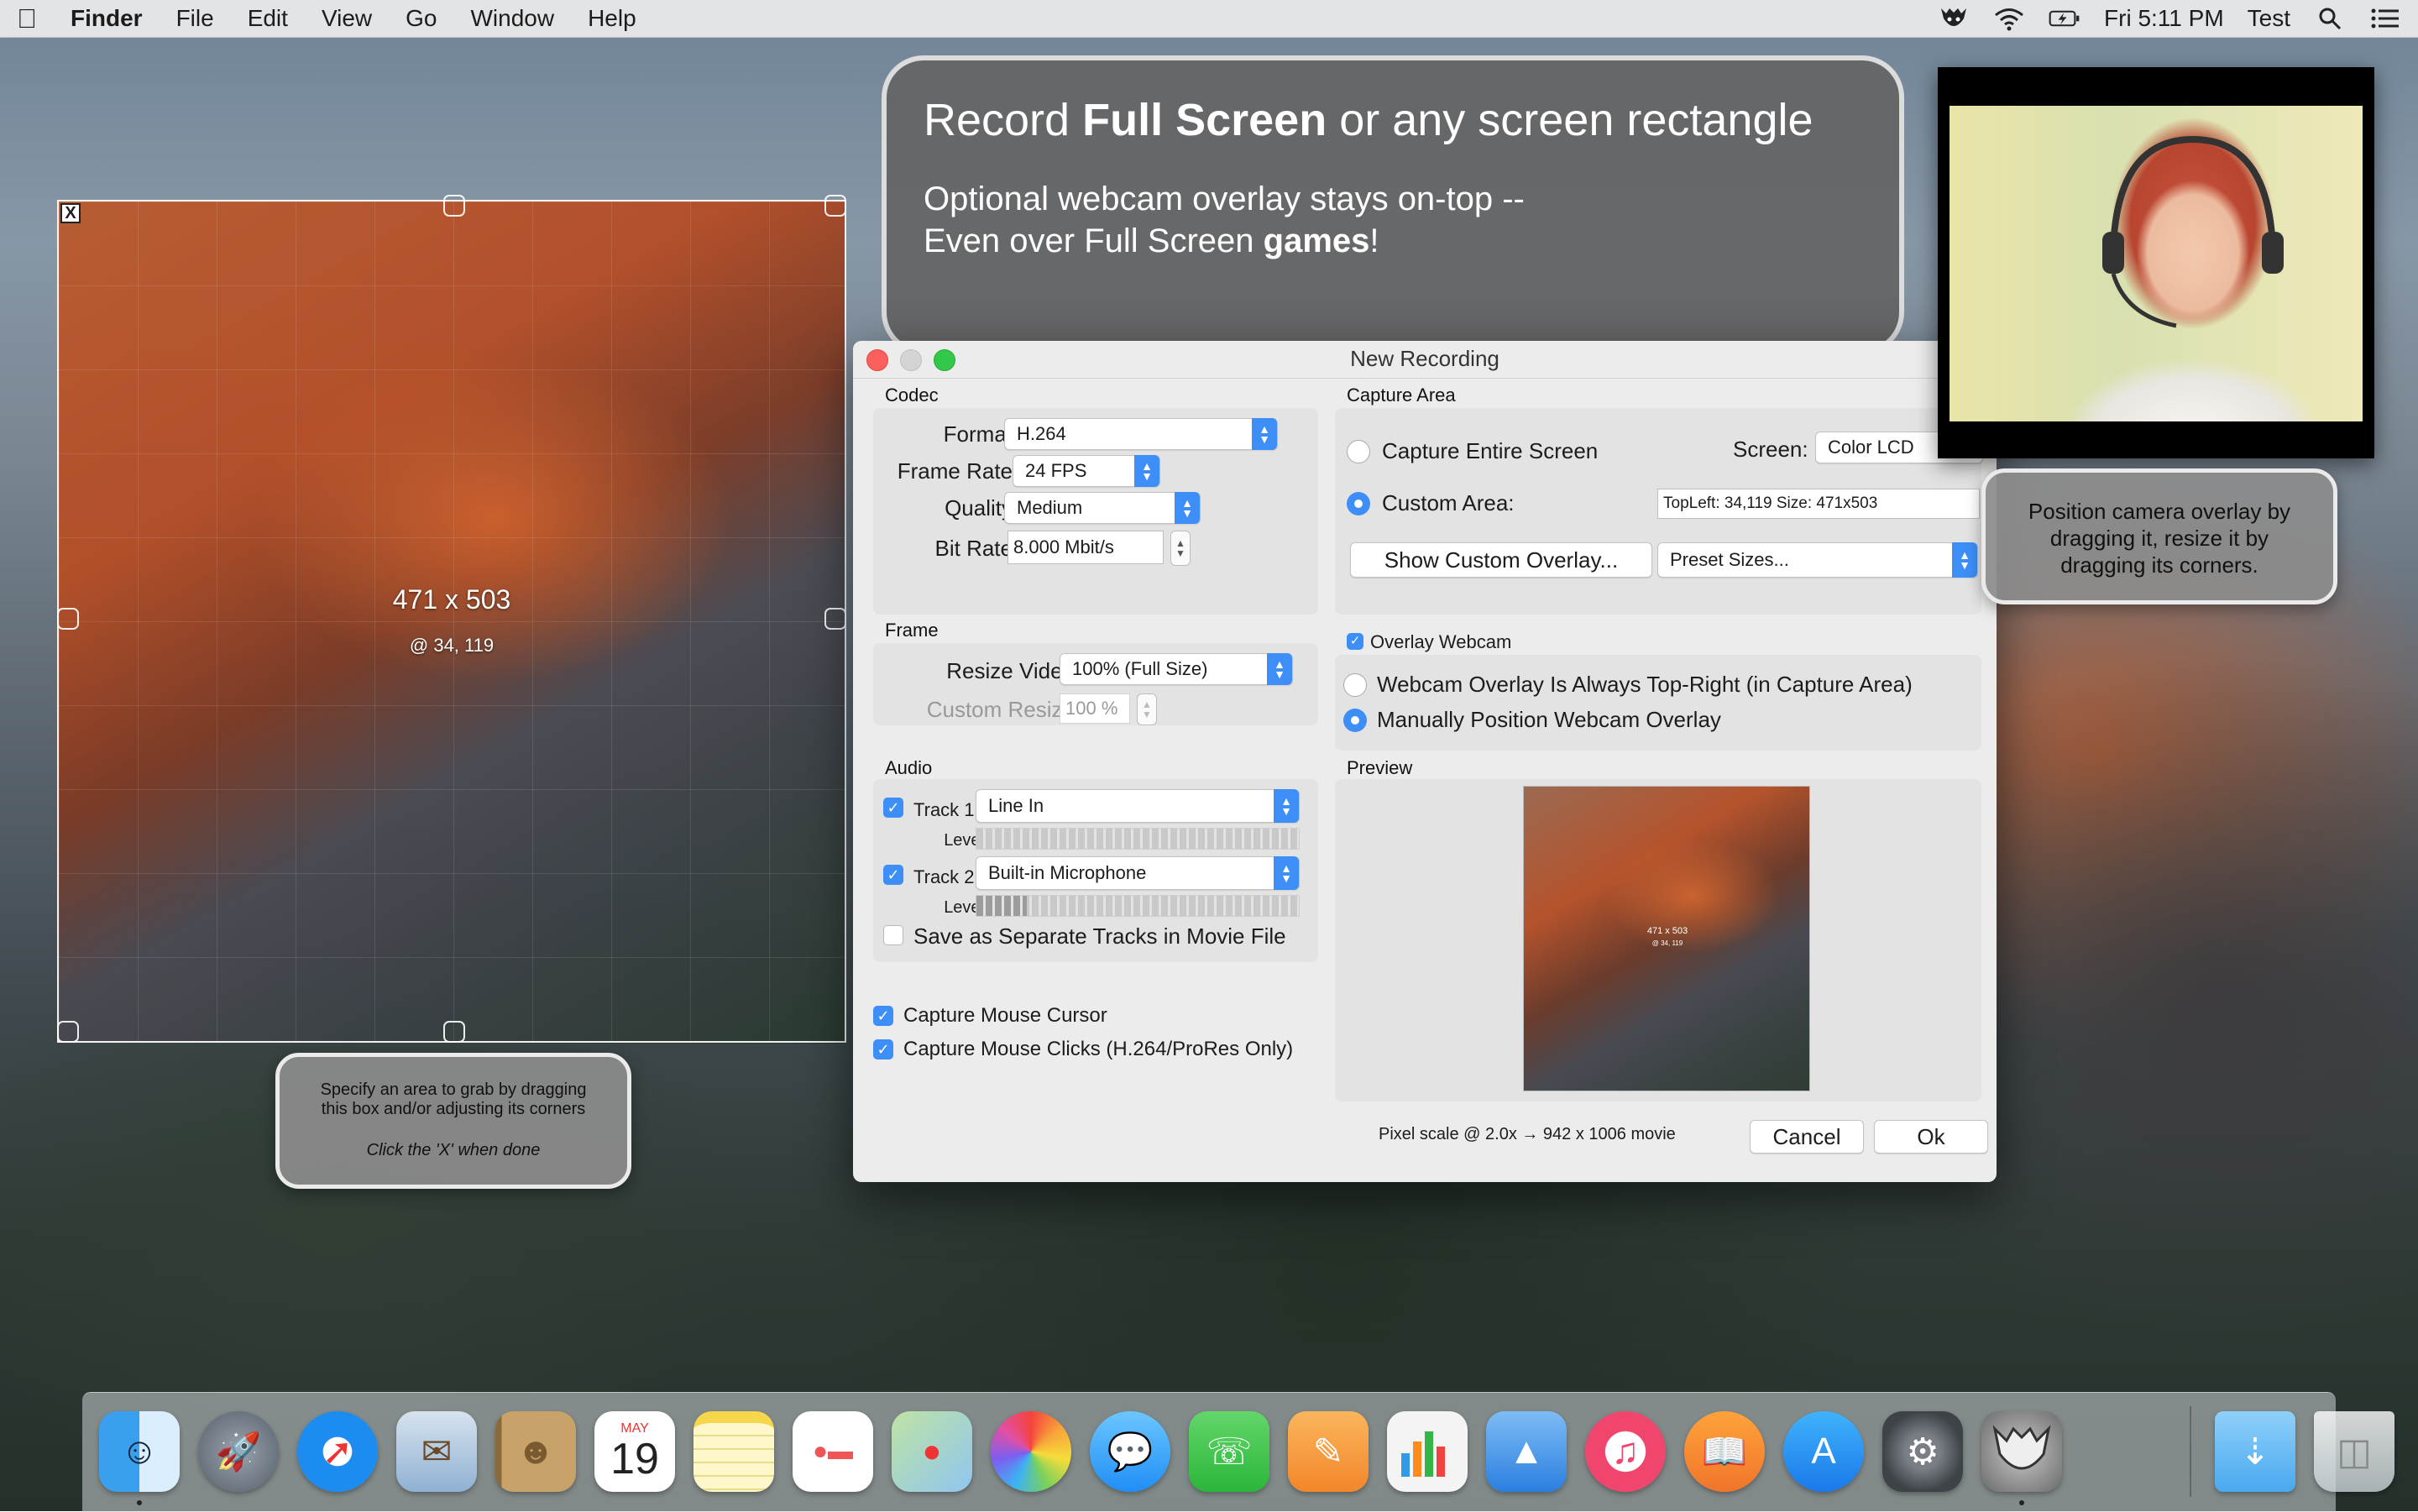 This screenshot has width=2418, height=1512. Describe the element at coordinates (1140, 668) in the screenshot. I see `resize-video-value: 100% (Full Size)` at that location.